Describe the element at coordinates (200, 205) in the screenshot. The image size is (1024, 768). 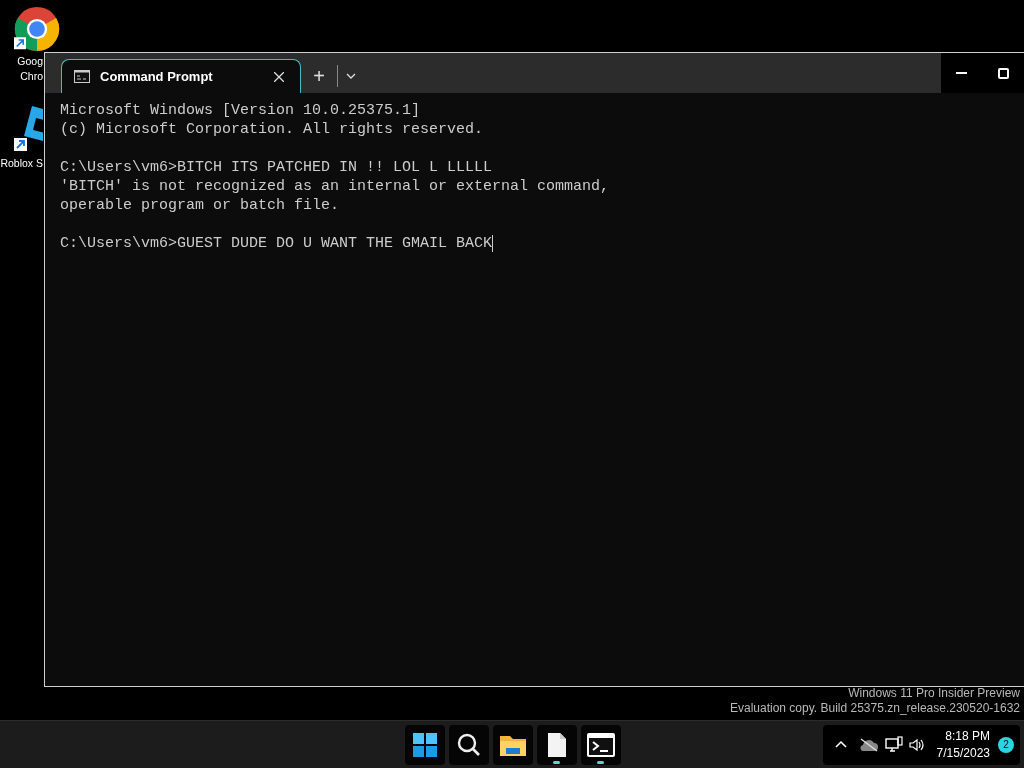
I see `terminal-line: operable program or batch file.` at that location.